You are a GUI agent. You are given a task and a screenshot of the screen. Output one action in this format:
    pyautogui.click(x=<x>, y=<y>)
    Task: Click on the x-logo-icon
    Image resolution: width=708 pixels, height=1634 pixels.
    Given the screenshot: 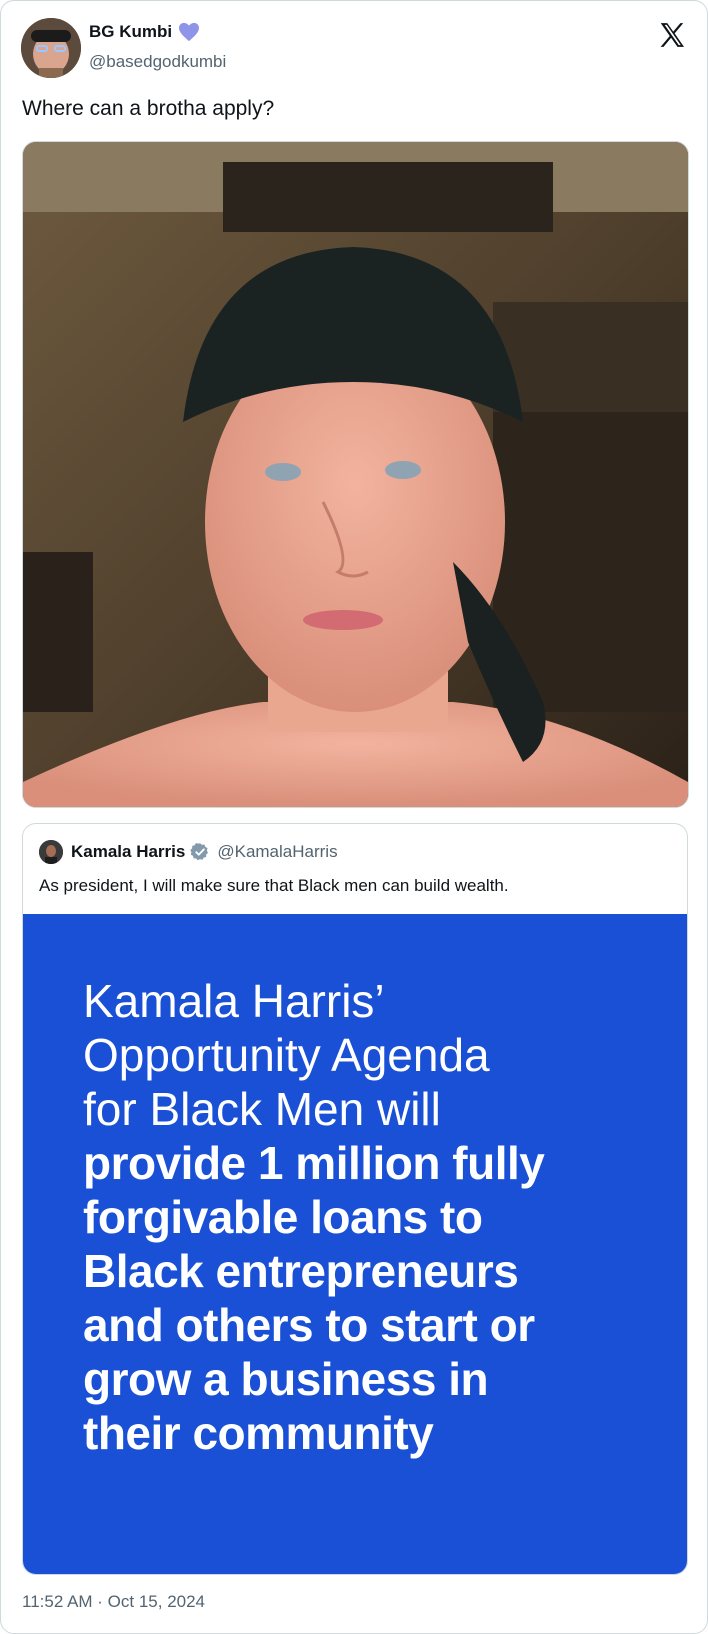 What is the action you would take?
    pyautogui.click(x=672, y=35)
    